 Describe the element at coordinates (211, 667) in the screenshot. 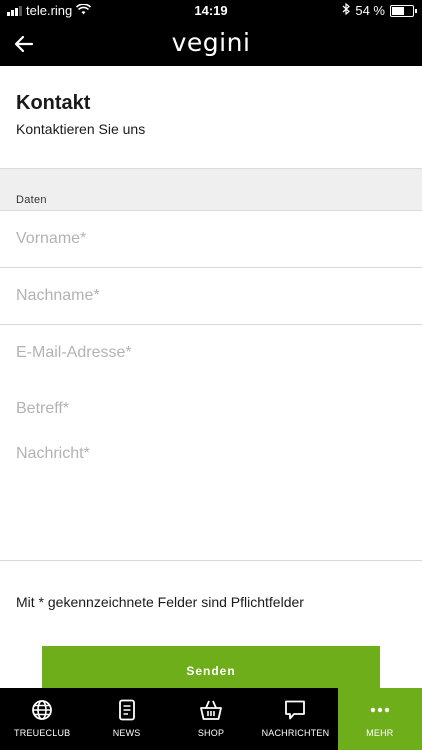

I see `send-button: Senden` at that location.